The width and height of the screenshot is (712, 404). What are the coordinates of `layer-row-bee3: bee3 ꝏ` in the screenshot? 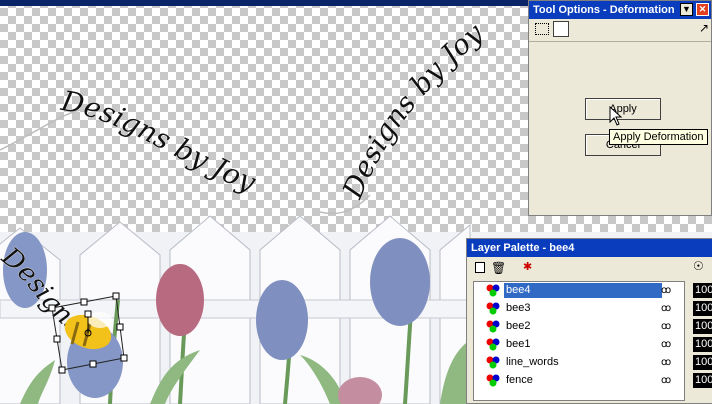 It's located at (572, 308).